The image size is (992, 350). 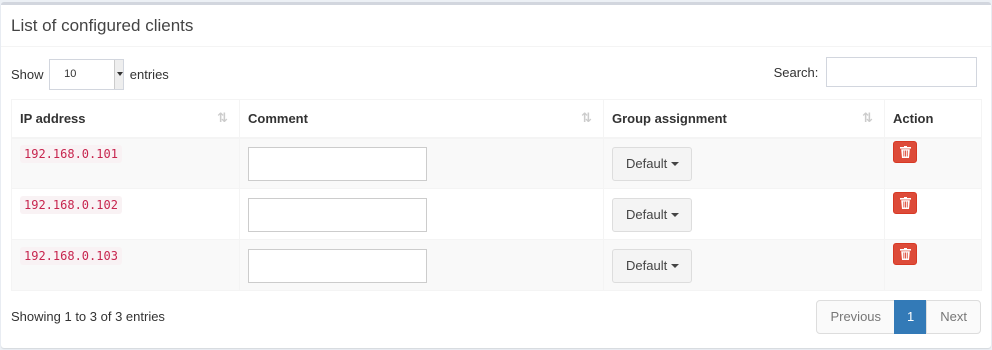 I want to click on column-header-label: Group assignment, so click(x=669, y=118).